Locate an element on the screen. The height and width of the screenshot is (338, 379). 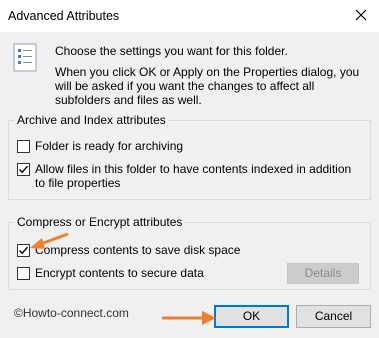
archiving-label: Folder is ready for archiving is located at coordinates (109, 146).